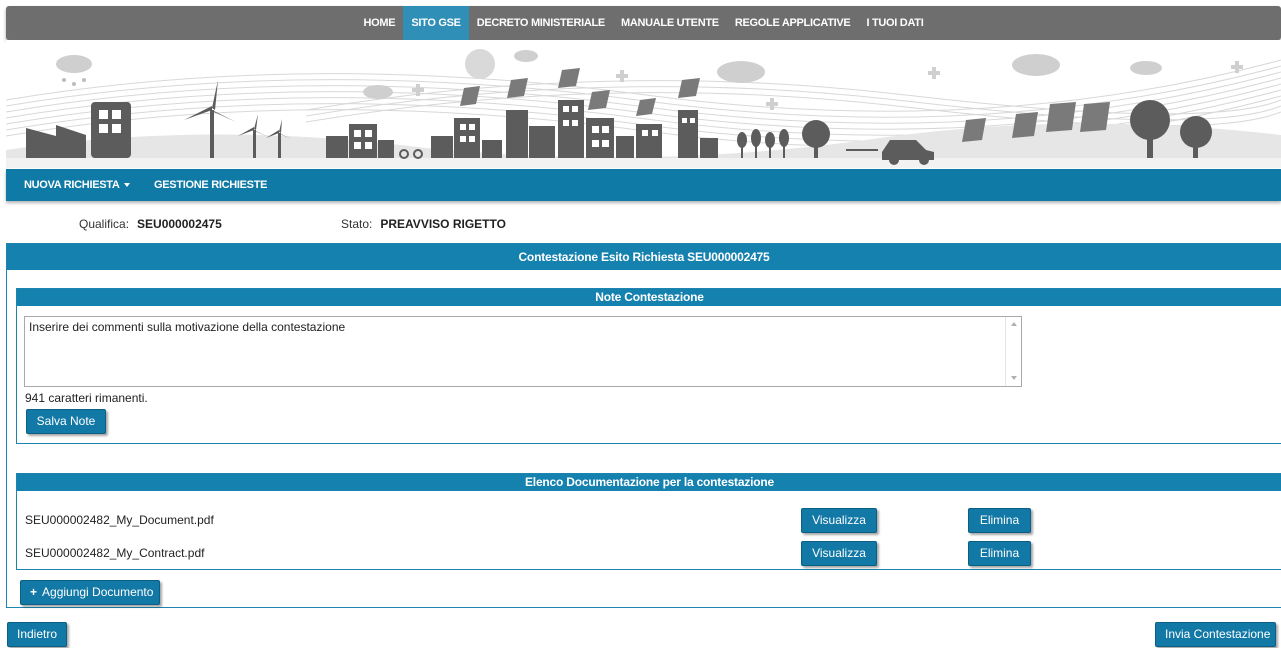 The width and height of the screenshot is (1281, 648). I want to click on caret-down-icon, so click(126, 185).